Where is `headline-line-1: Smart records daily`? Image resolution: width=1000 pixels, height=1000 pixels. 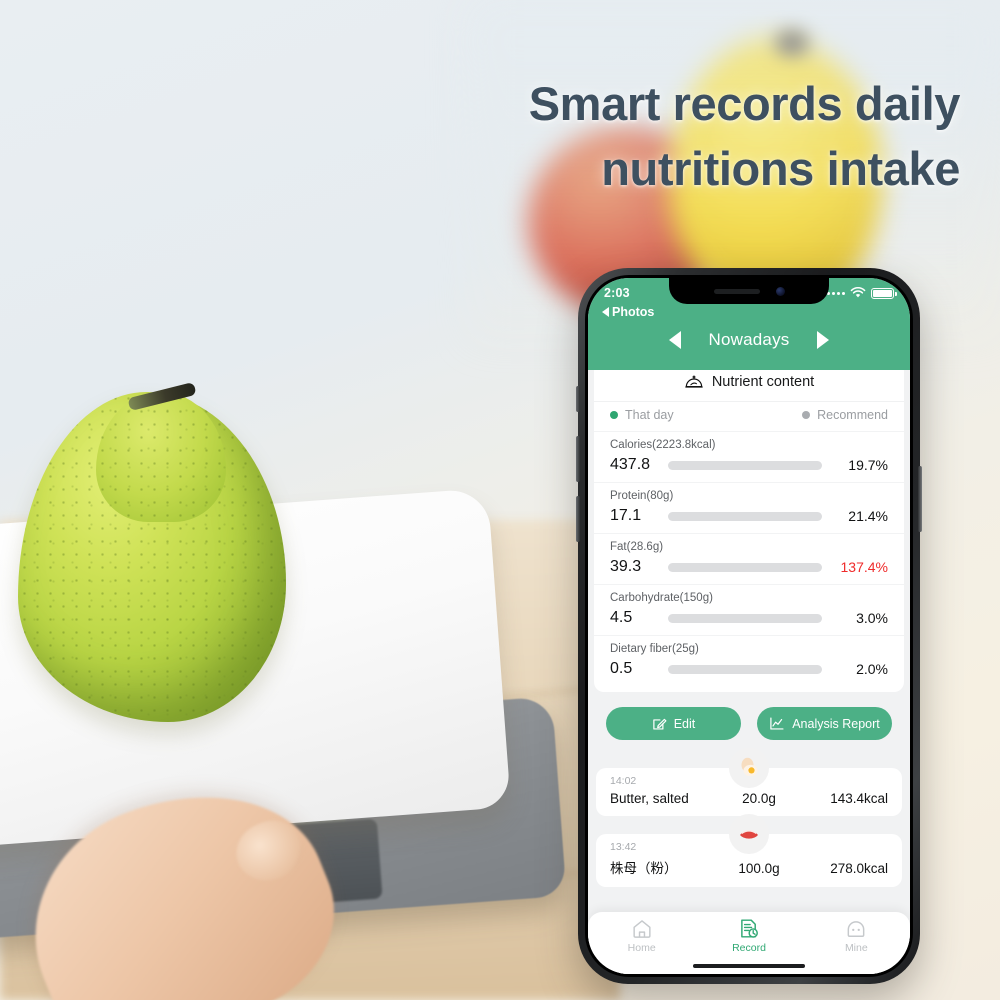
headline-line-1: Smart records daily is located at coordinates (744, 103).